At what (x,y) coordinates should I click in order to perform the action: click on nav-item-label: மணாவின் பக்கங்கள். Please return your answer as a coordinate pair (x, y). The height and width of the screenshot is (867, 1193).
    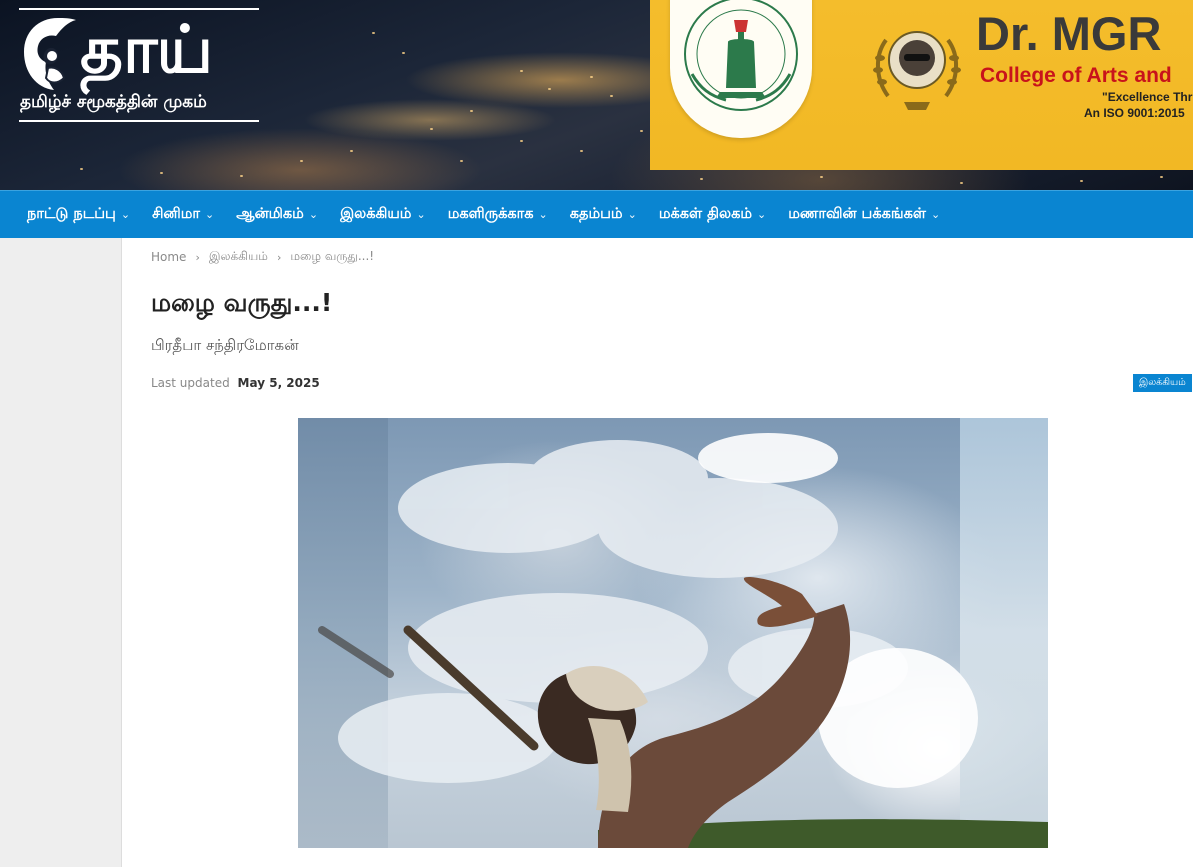
    Looking at the image, I should click on (857, 213).